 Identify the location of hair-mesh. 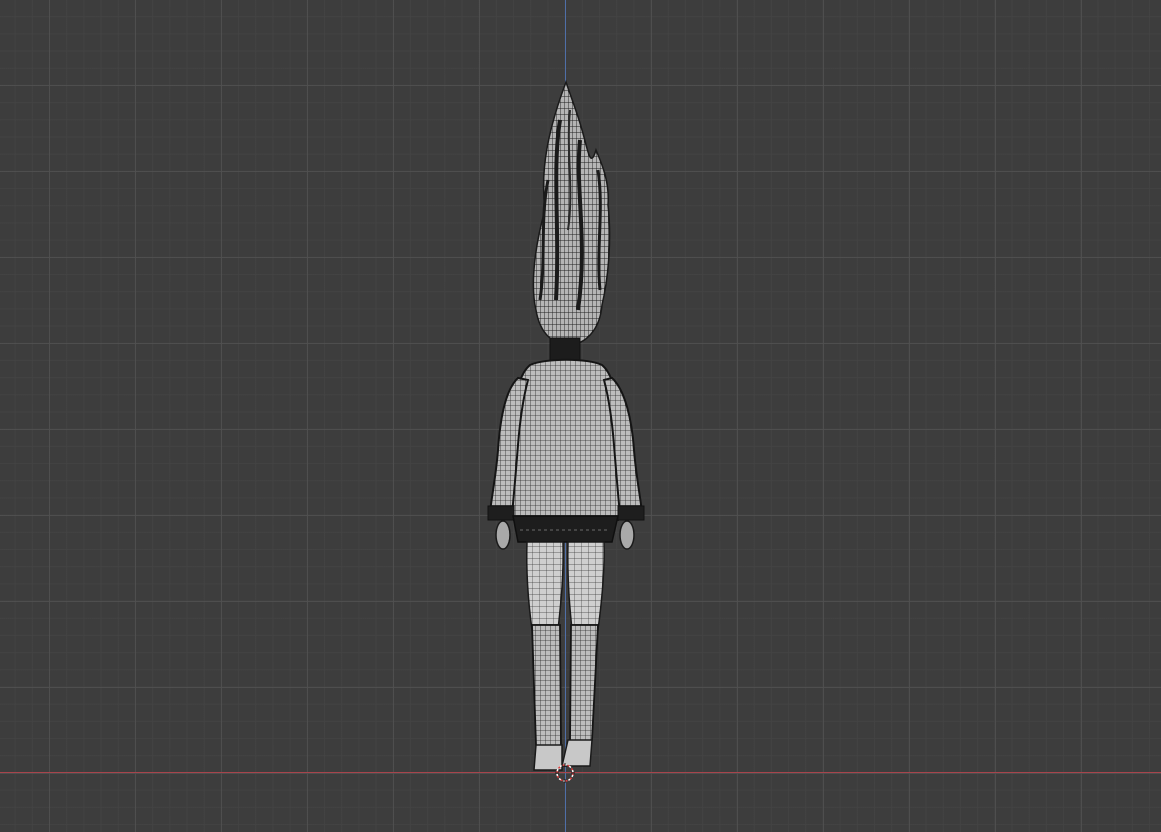
(571, 212).